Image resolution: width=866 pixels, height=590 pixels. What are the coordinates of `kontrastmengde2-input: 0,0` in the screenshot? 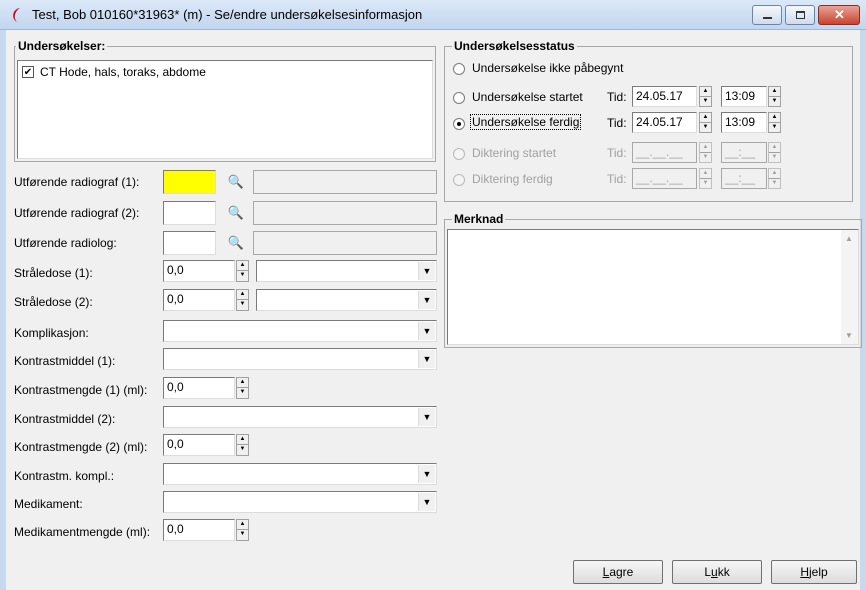 It's located at (199, 445).